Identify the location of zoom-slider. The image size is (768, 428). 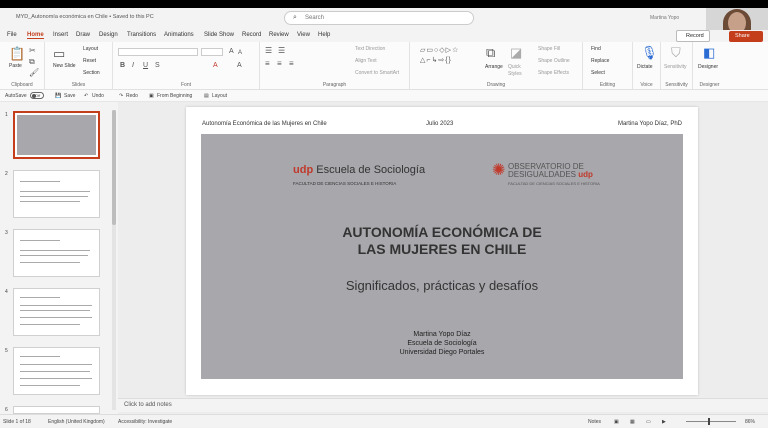
(711, 421).